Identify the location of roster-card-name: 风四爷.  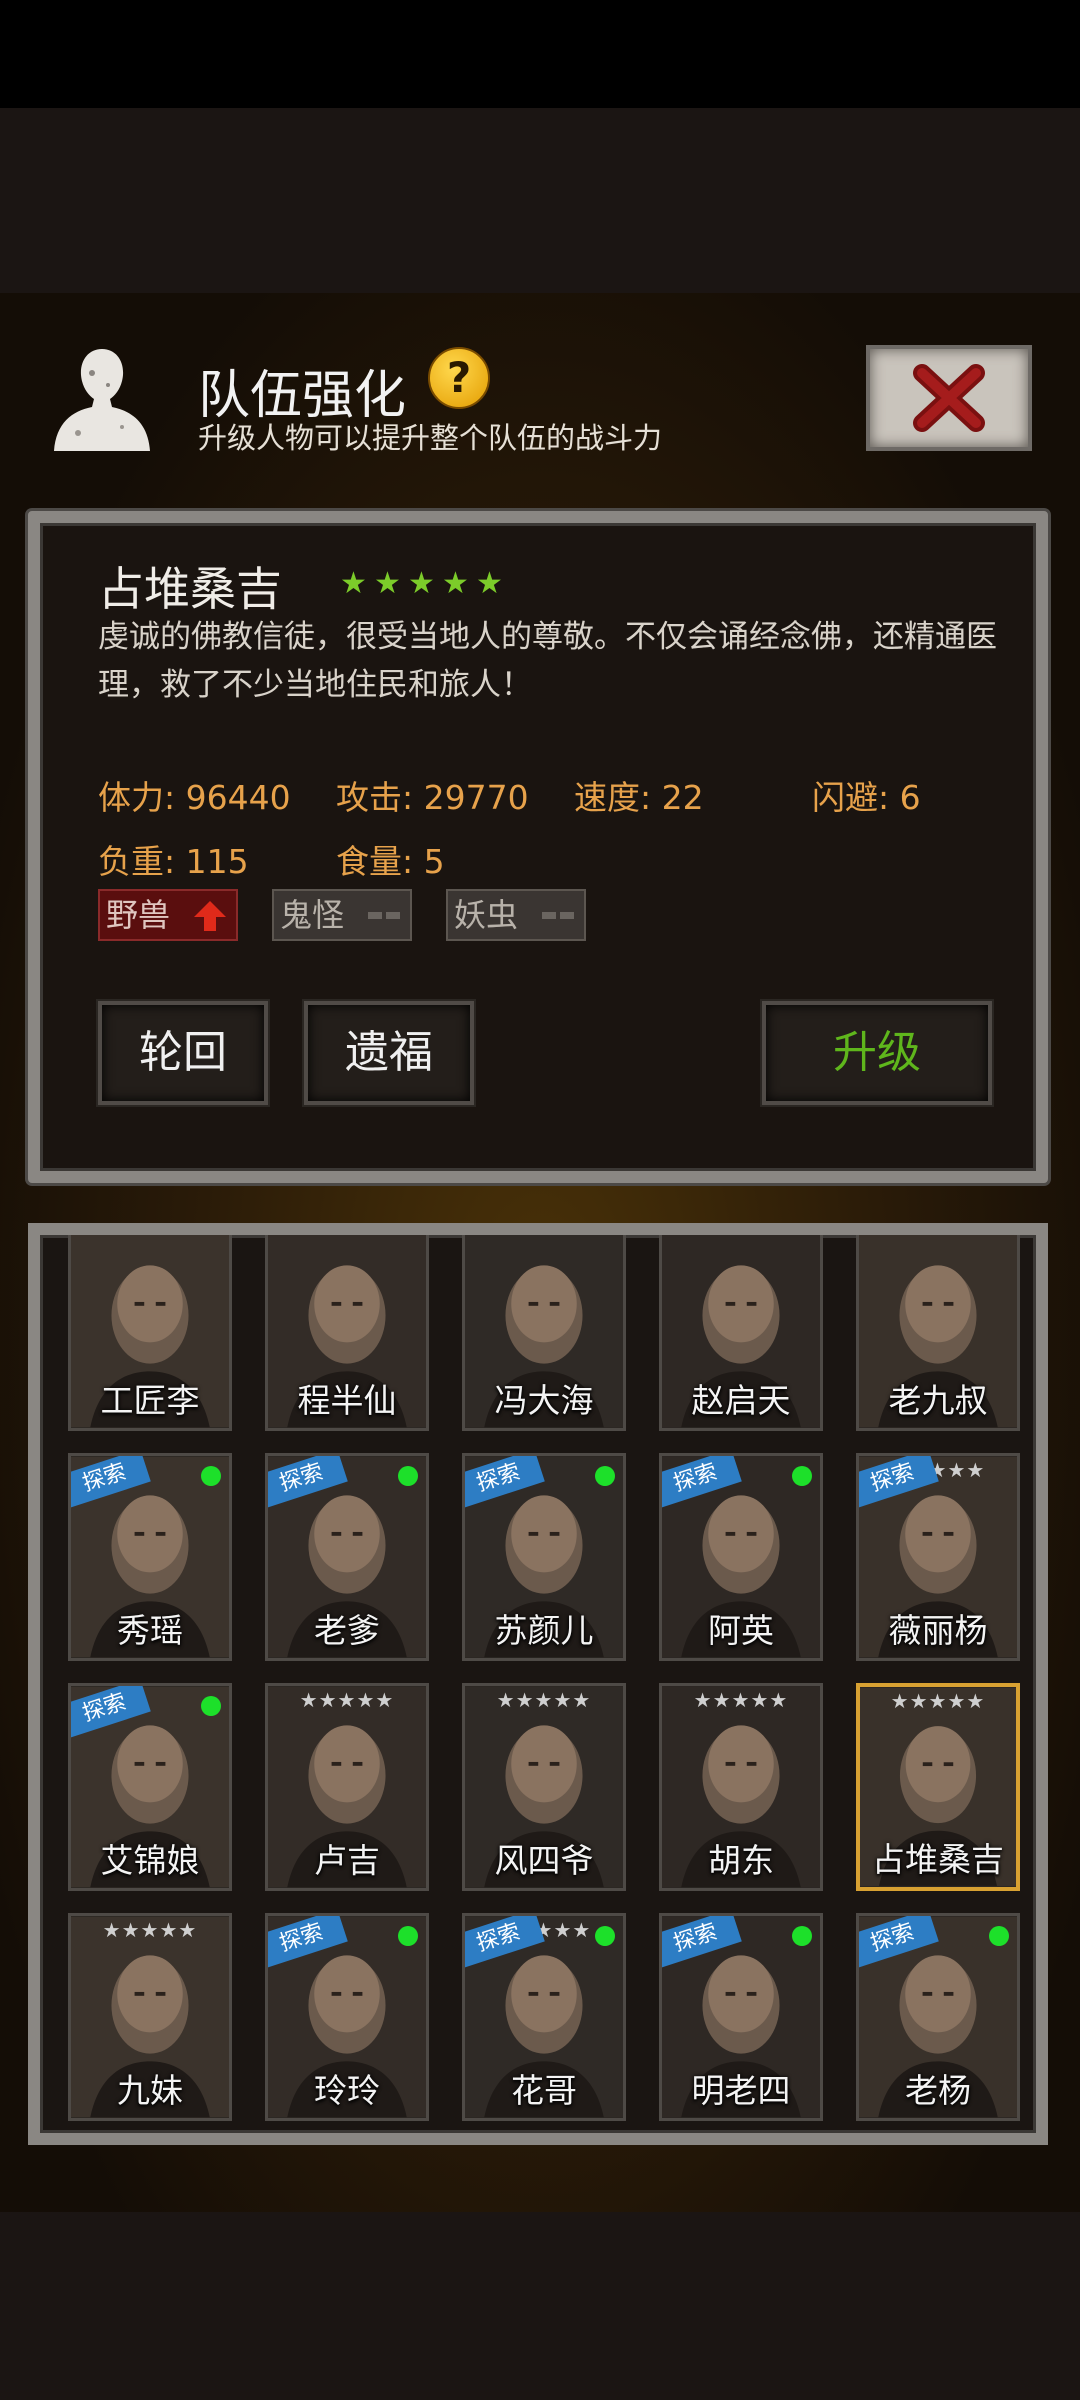
(544, 1860).